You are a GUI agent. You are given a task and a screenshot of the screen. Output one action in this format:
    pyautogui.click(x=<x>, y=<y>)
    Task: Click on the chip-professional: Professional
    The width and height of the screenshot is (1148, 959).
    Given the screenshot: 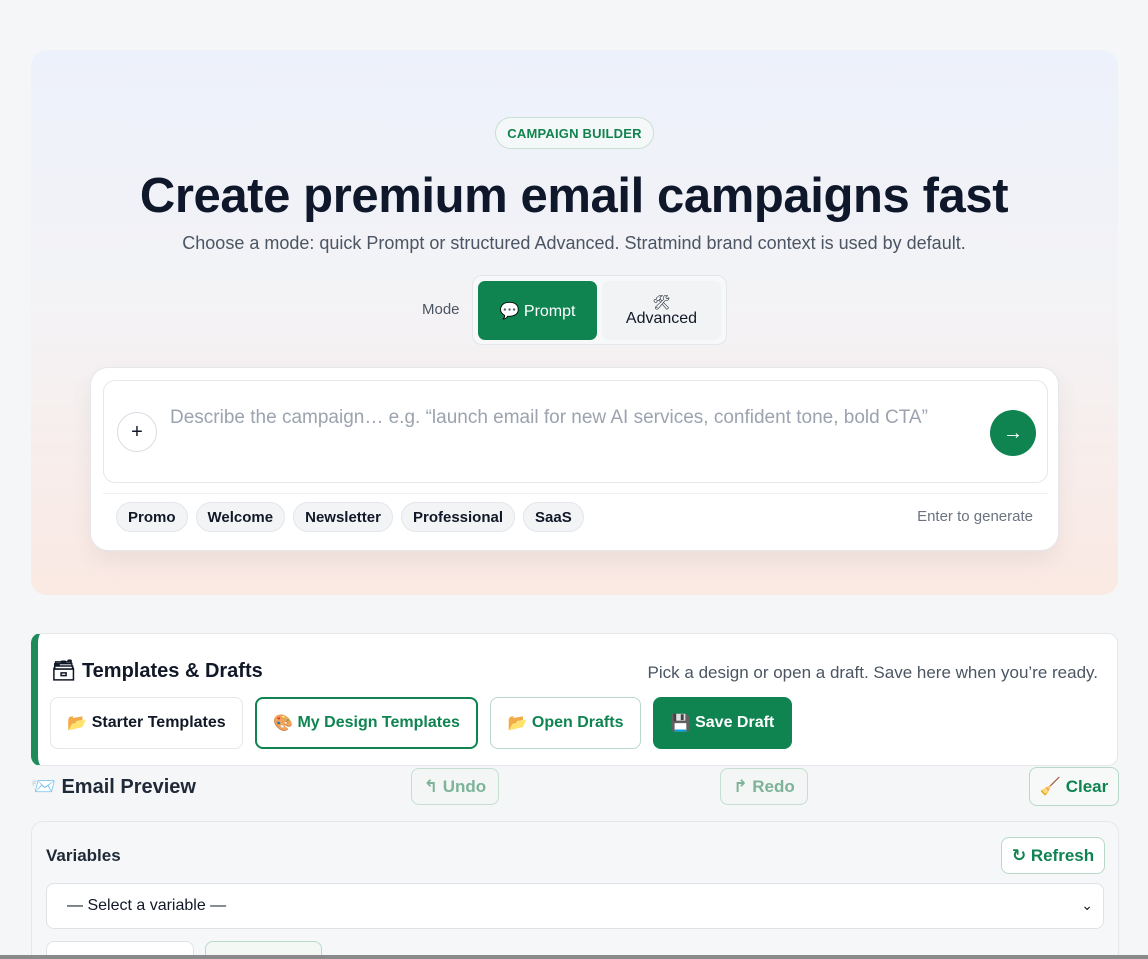 What is the action you would take?
    pyautogui.click(x=458, y=517)
    